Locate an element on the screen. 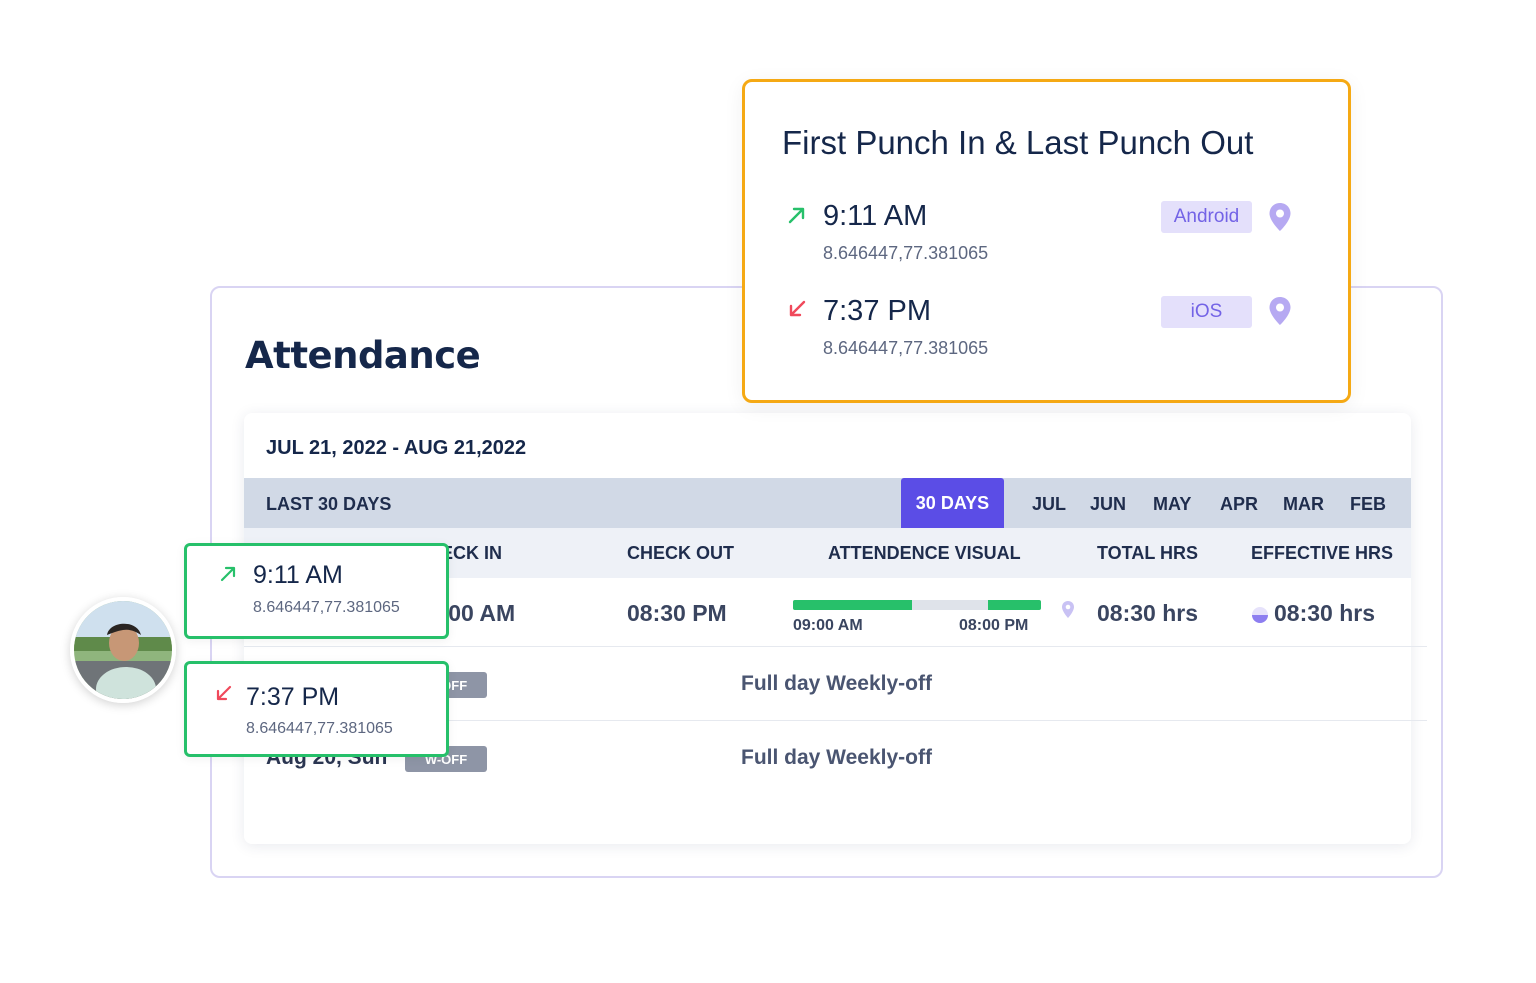 The image size is (1536, 983). visual-end-time: 08:00 PM is located at coordinates (994, 625).